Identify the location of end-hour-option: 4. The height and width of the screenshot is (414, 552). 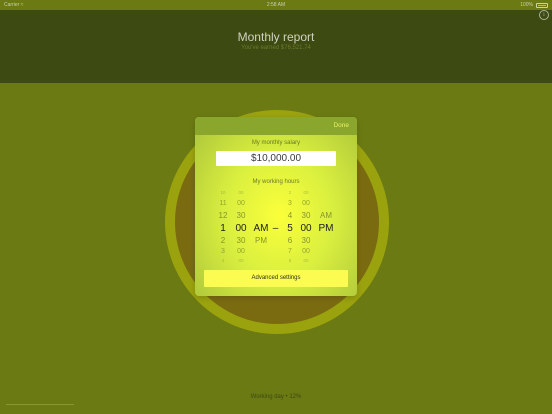
(290, 215).